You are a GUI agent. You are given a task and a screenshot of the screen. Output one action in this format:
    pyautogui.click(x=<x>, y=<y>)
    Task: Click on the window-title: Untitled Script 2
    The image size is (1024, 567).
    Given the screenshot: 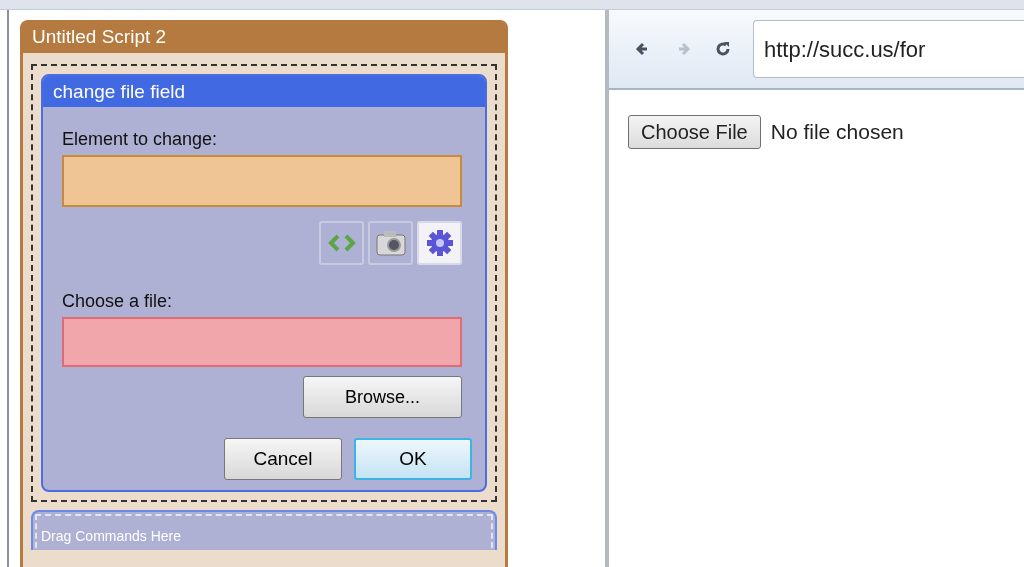 What is the action you would take?
    pyautogui.click(x=99, y=37)
    